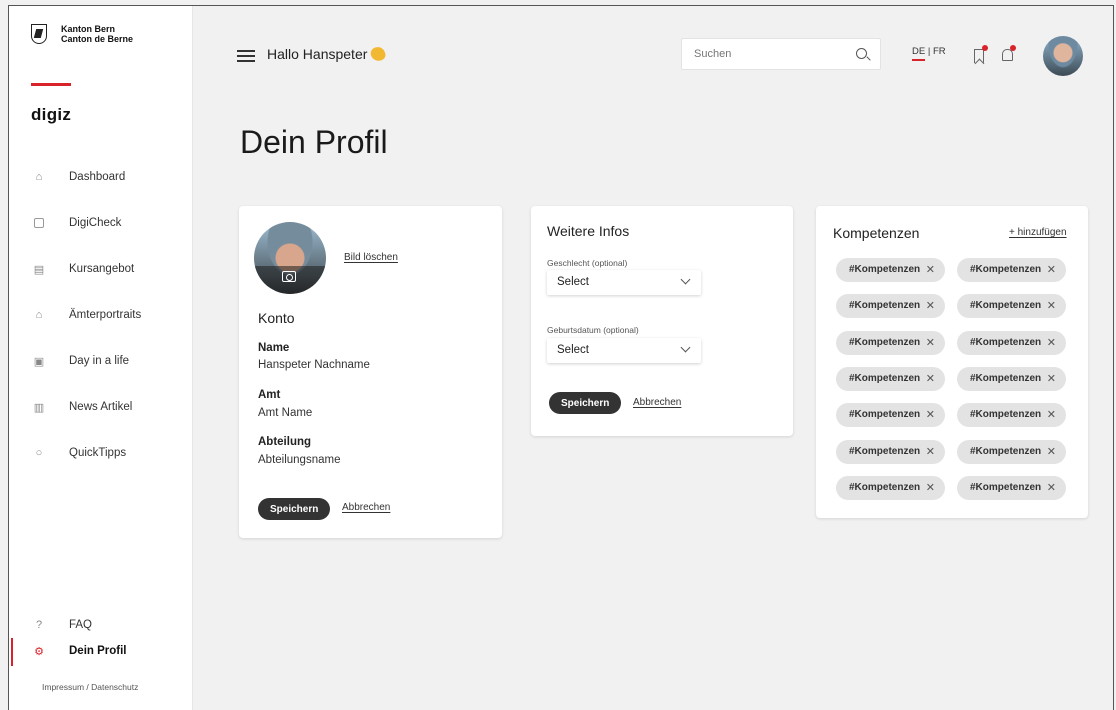 The height and width of the screenshot is (710, 1116). Describe the element at coordinates (299, 460) in the screenshot. I see `field-value-abteilung: Abteilungsname` at that location.